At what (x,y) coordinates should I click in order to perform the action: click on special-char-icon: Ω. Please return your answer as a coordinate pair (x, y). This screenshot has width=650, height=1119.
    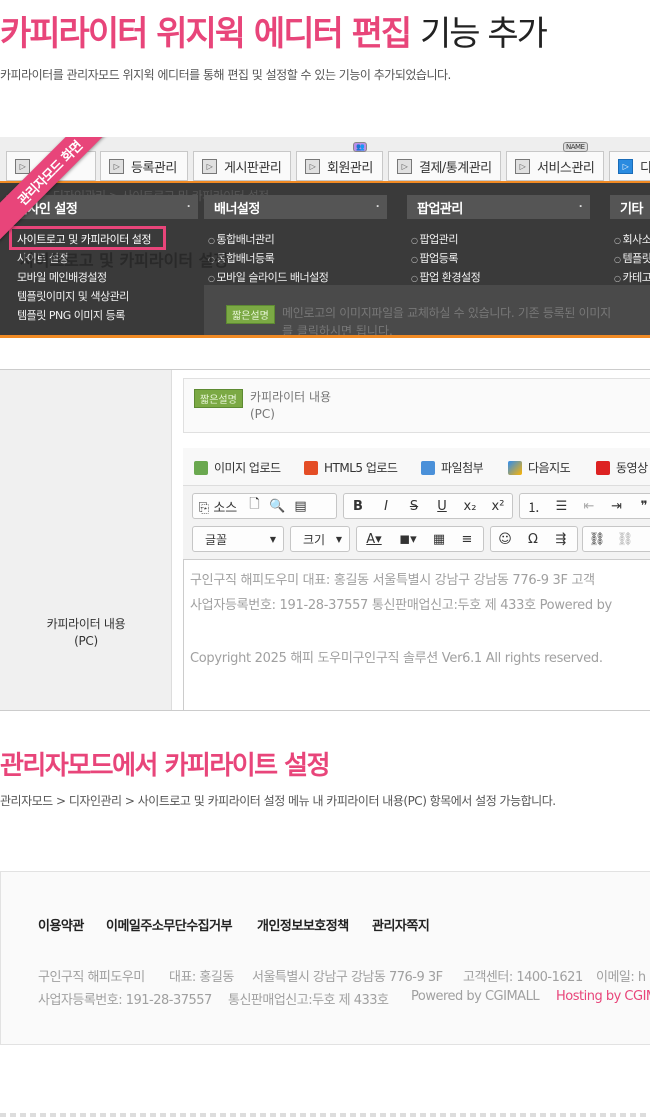
    Looking at the image, I should click on (533, 539).